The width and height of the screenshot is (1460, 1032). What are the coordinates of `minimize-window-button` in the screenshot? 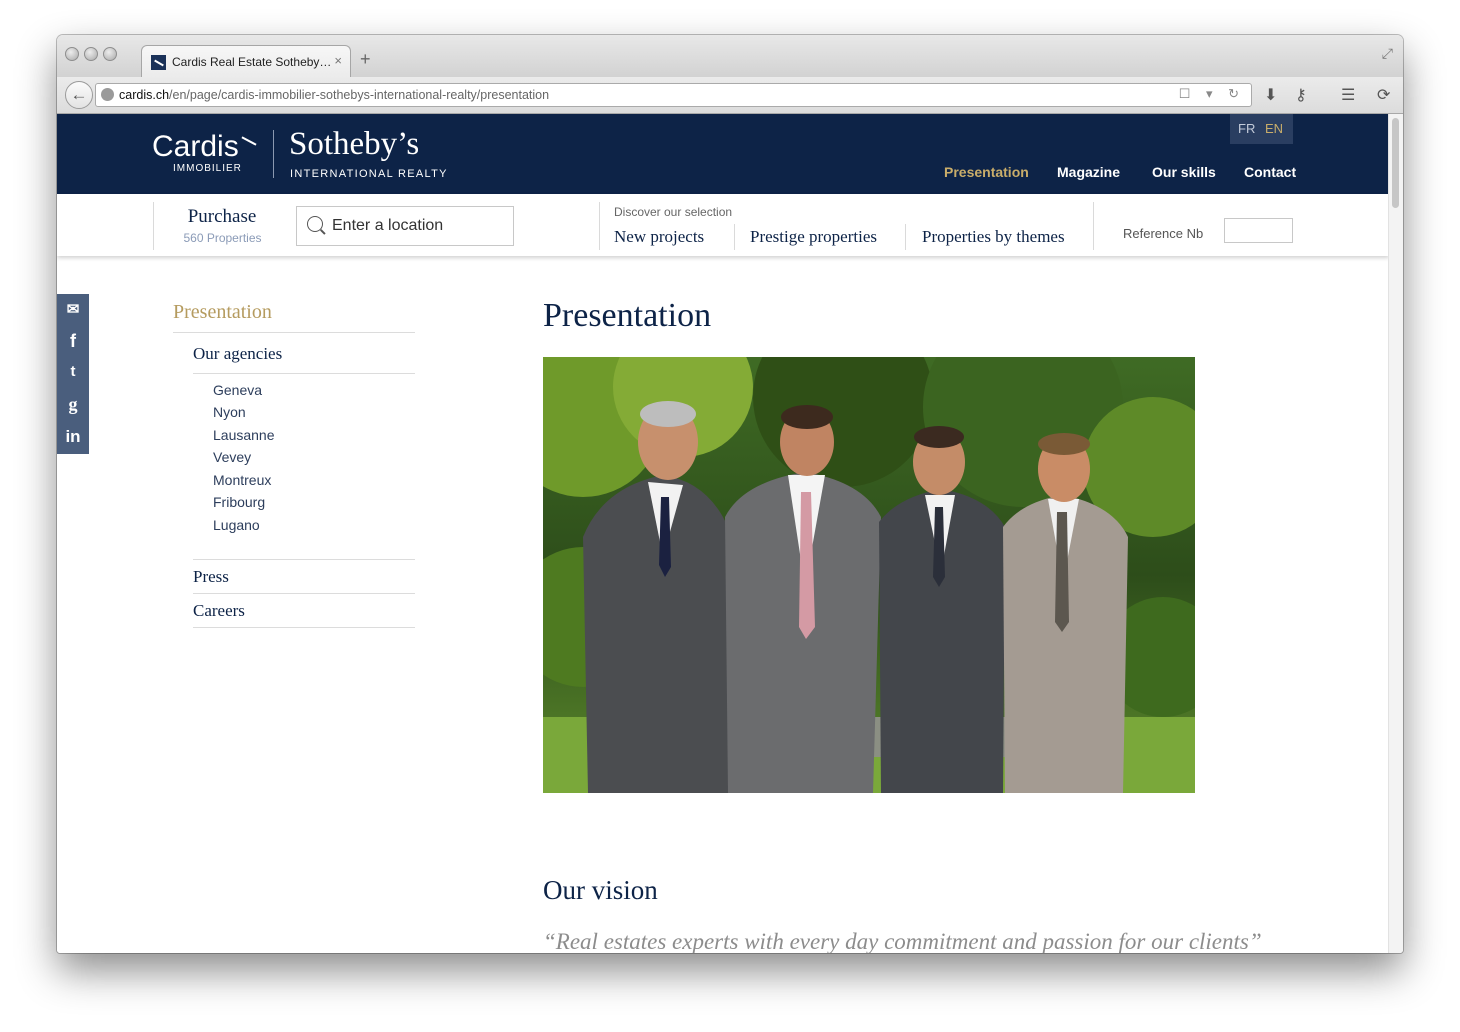 It's located at (91, 54).